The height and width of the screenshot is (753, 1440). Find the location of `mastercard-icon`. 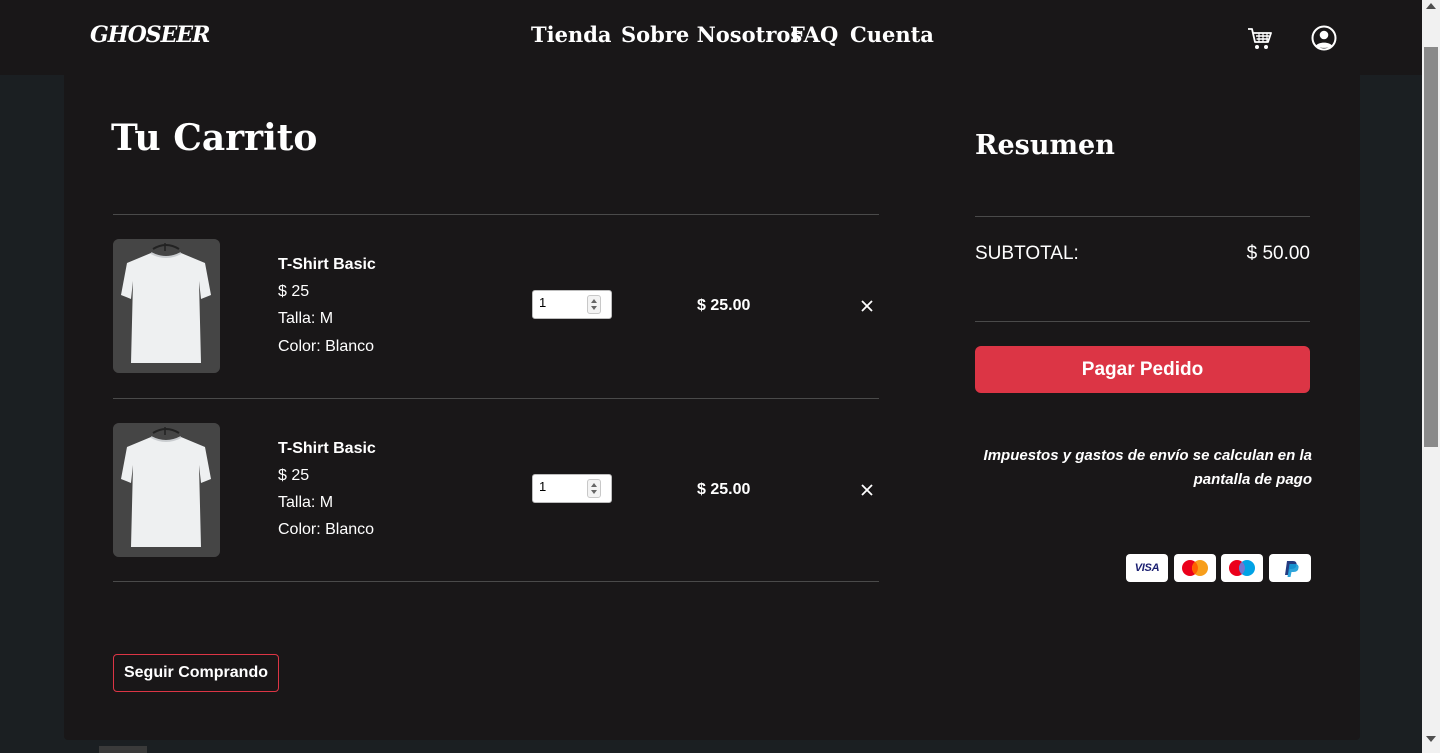

mastercard-icon is located at coordinates (1195, 568).